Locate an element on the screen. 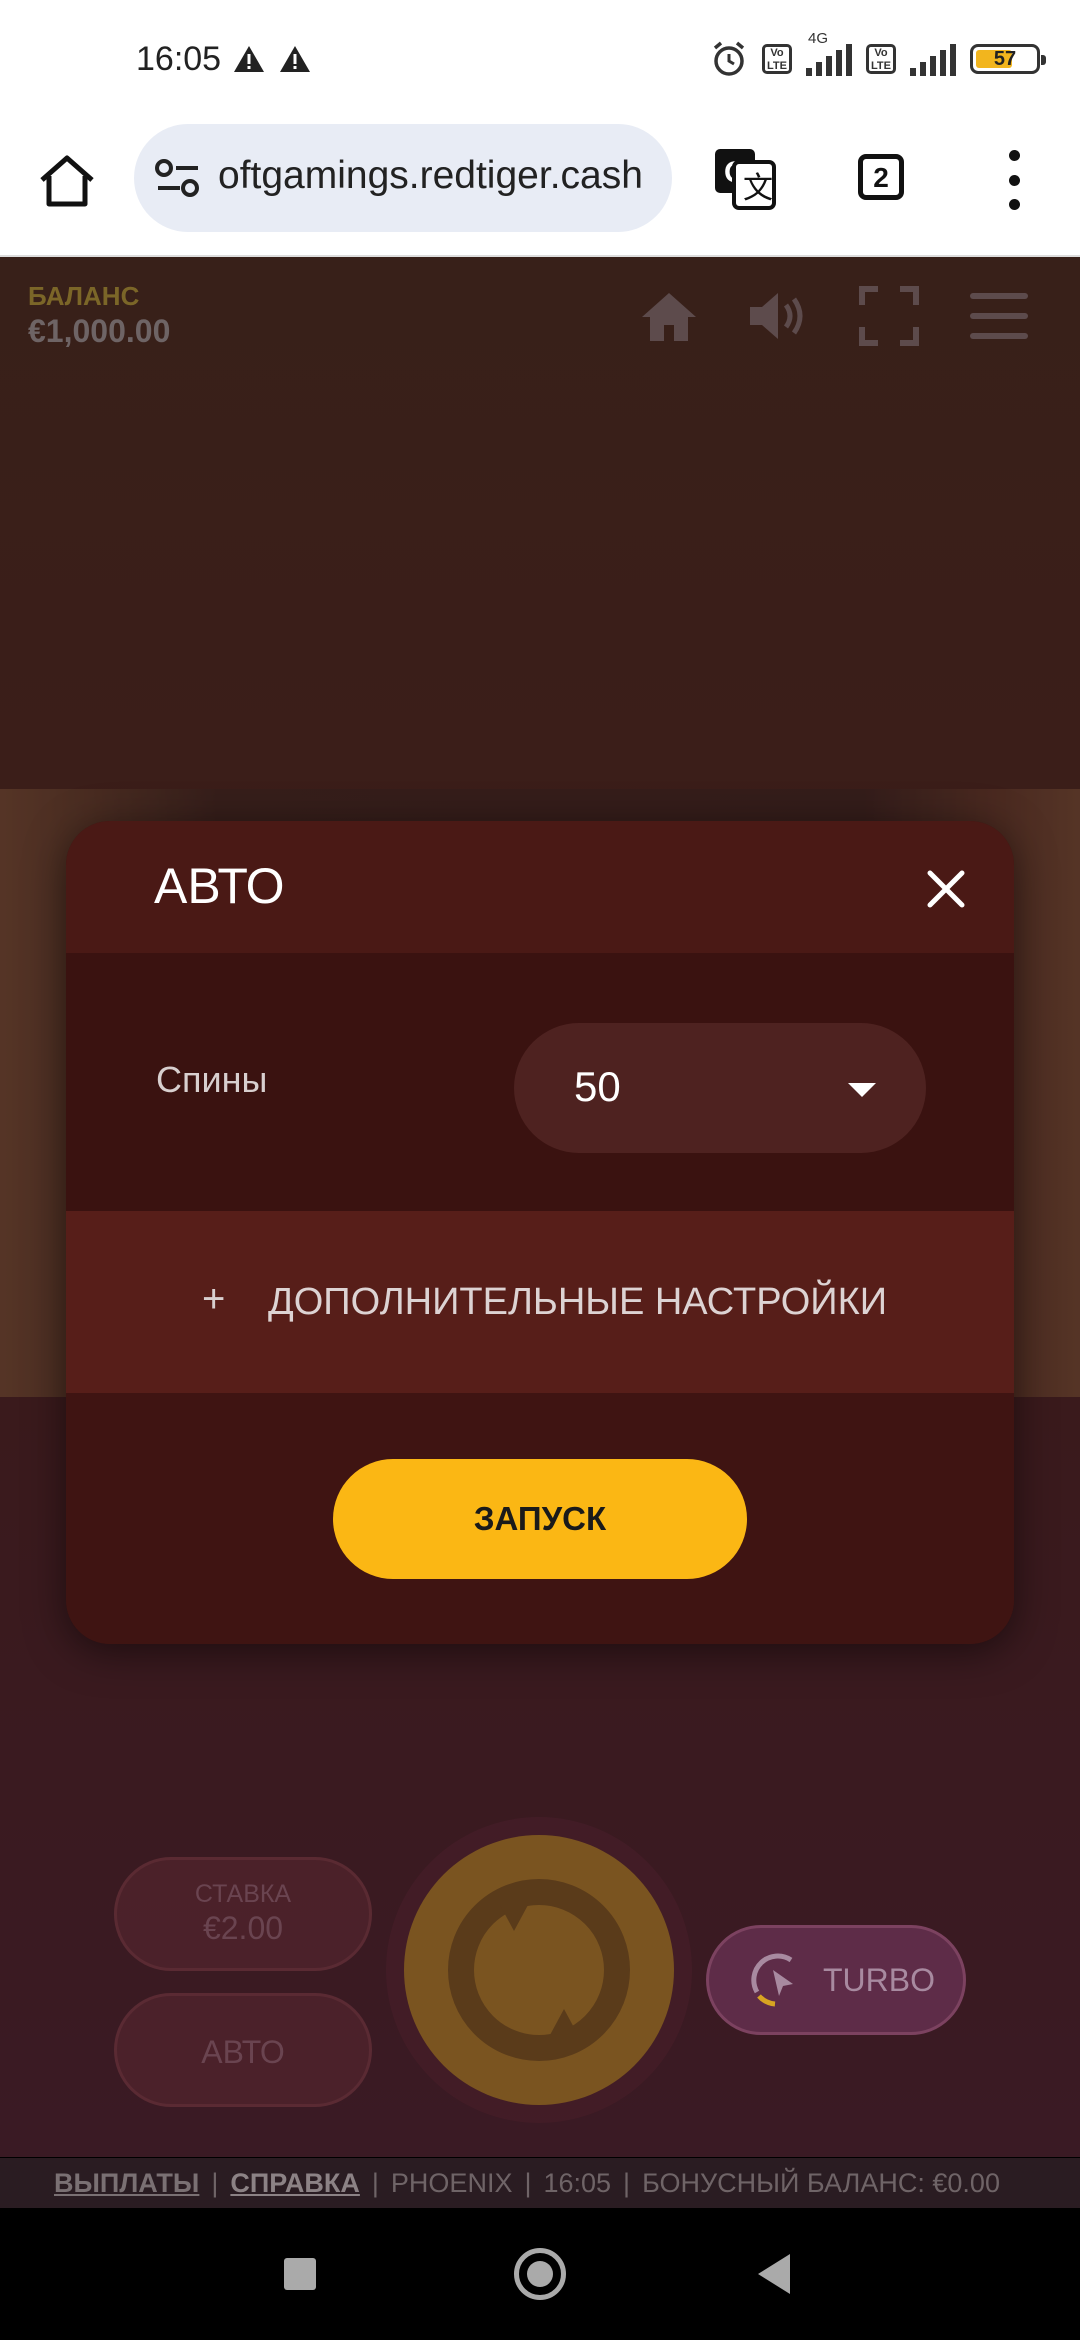 Image resolution: width=1080 pixels, height=2340 pixels. advanced-settings-toggle: + ДОПОЛНИТЕЛЬНЫЕ НАСТРОЙКИ is located at coordinates (540, 1302).